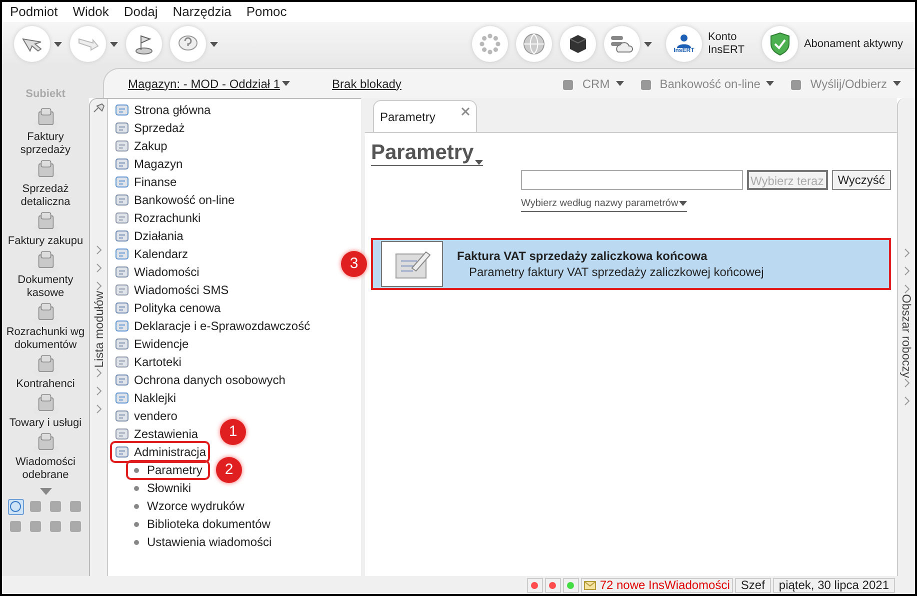 The width and height of the screenshot is (917, 596). I want to click on module-item: Wiadomości, so click(157, 272).